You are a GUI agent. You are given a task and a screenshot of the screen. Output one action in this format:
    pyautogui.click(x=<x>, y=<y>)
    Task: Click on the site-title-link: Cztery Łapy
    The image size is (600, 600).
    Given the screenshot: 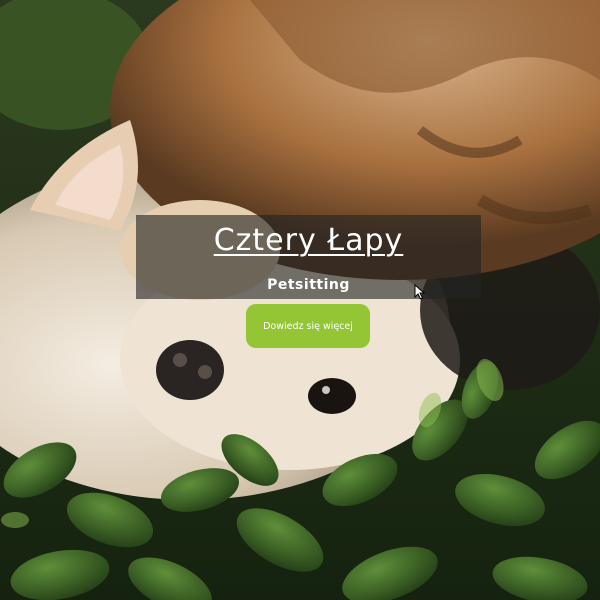 What is the action you would take?
    pyautogui.click(x=308, y=240)
    